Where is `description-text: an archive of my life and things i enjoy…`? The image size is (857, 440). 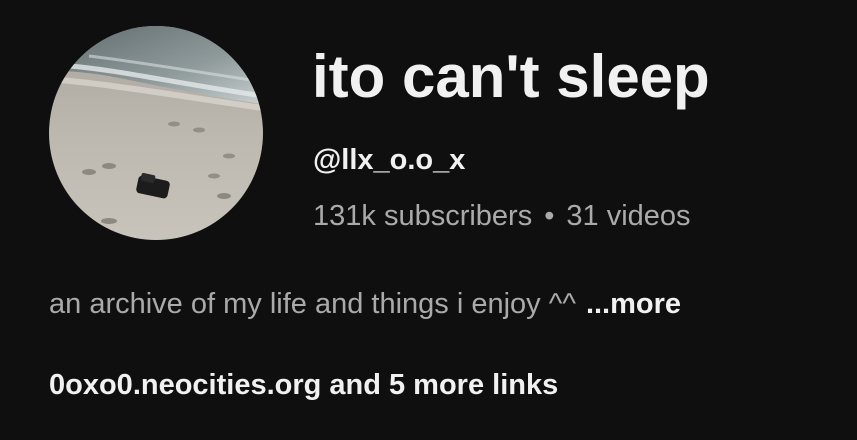
description-text: an archive of my life and things i enjoy… is located at coordinates (312, 304).